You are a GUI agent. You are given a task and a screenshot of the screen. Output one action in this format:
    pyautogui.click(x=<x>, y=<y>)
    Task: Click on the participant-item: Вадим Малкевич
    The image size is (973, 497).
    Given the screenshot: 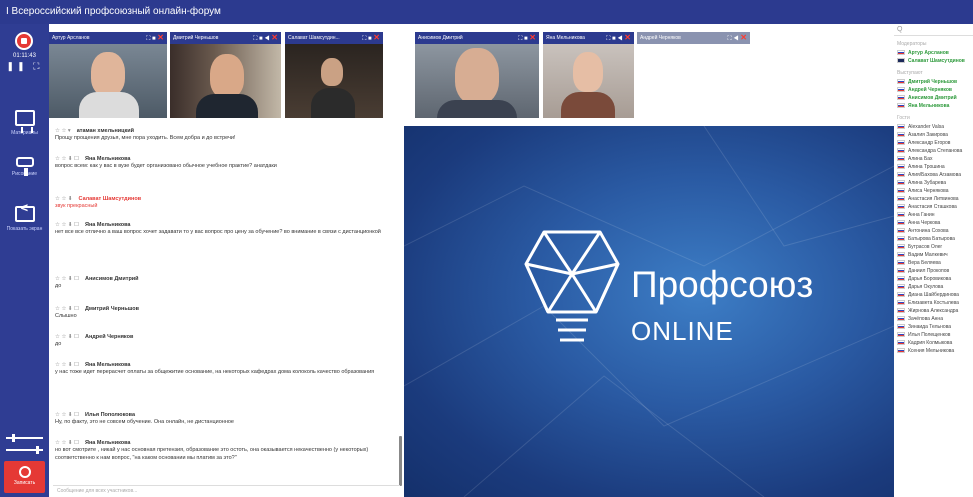 What is the action you would take?
    pyautogui.click(x=933, y=255)
    